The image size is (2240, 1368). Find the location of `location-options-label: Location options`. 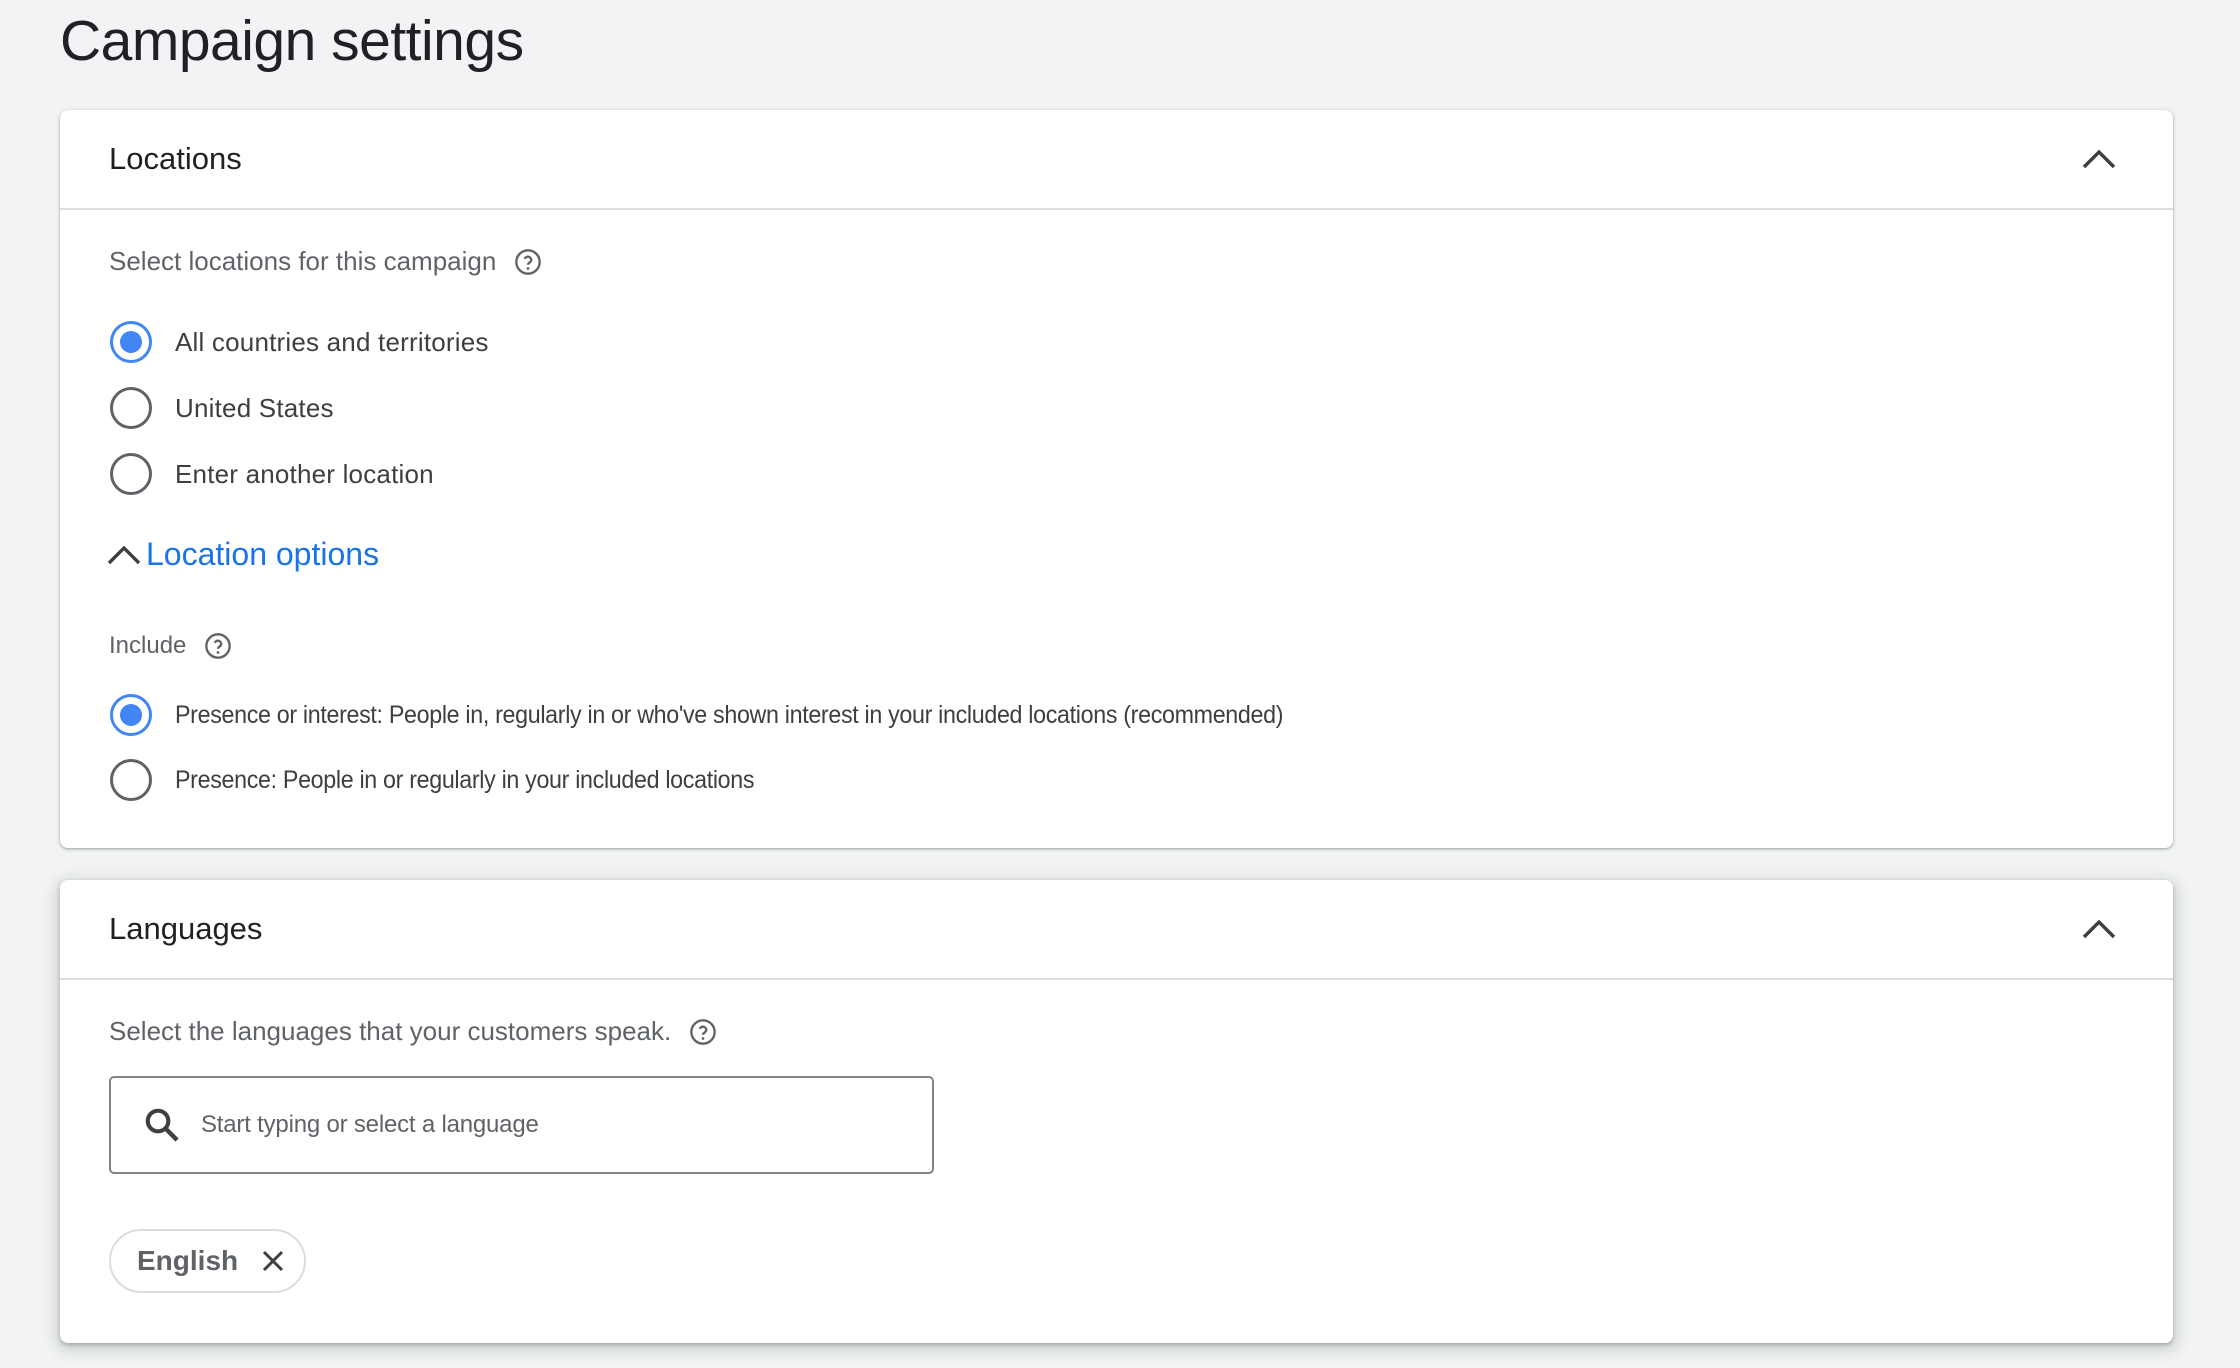

location-options-label: Location options is located at coordinates (263, 554).